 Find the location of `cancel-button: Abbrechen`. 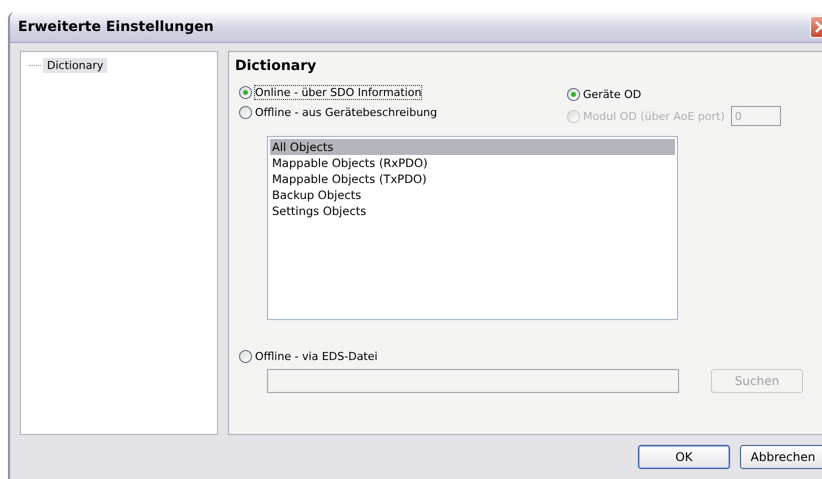

cancel-button: Abbrechen is located at coordinates (781, 457).